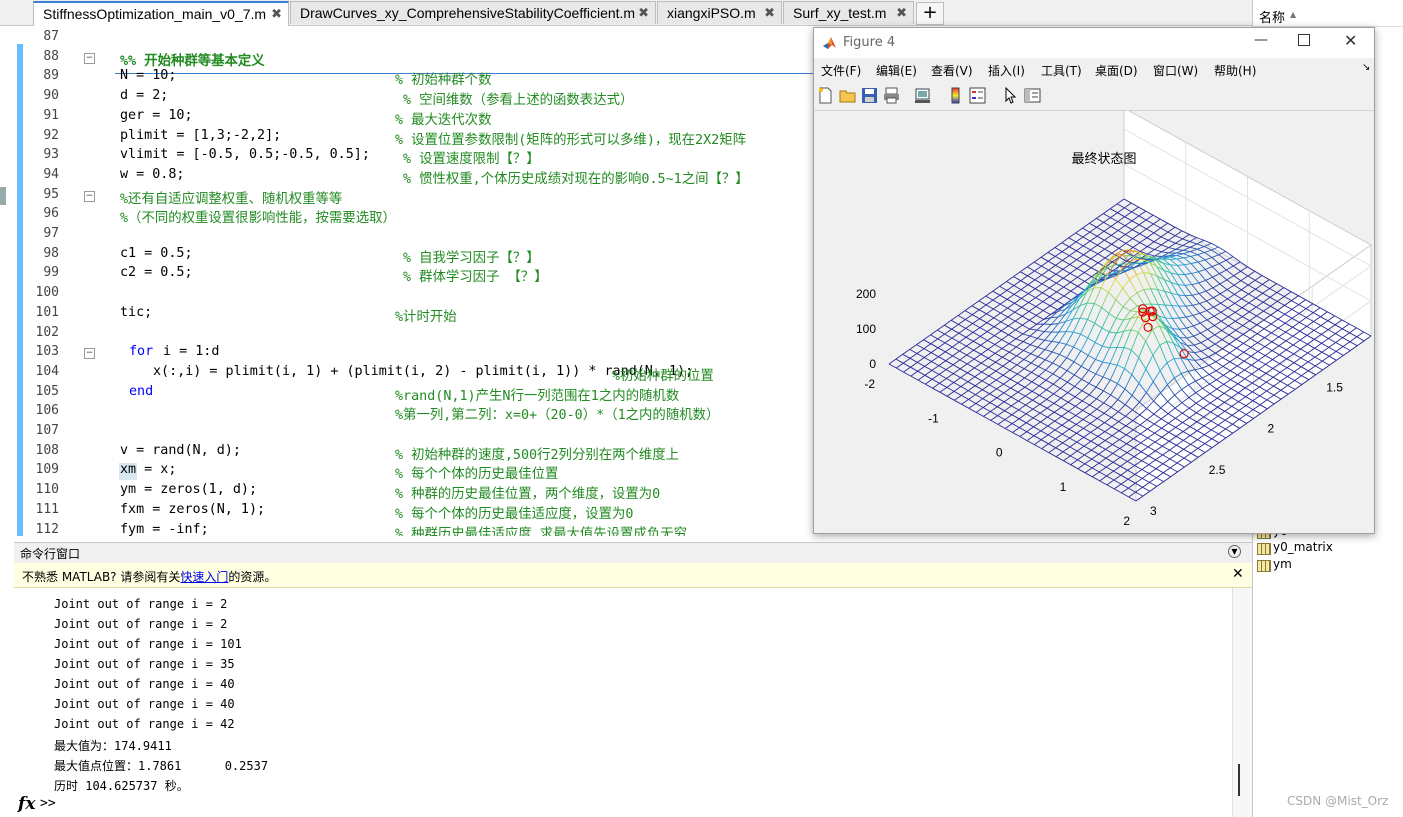 Image resolution: width=1403 pixels, height=817 pixels. What do you see at coordinates (1175, 70) in the screenshot?
I see `menu-window: 窗口(W)` at bounding box center [1175, 70].